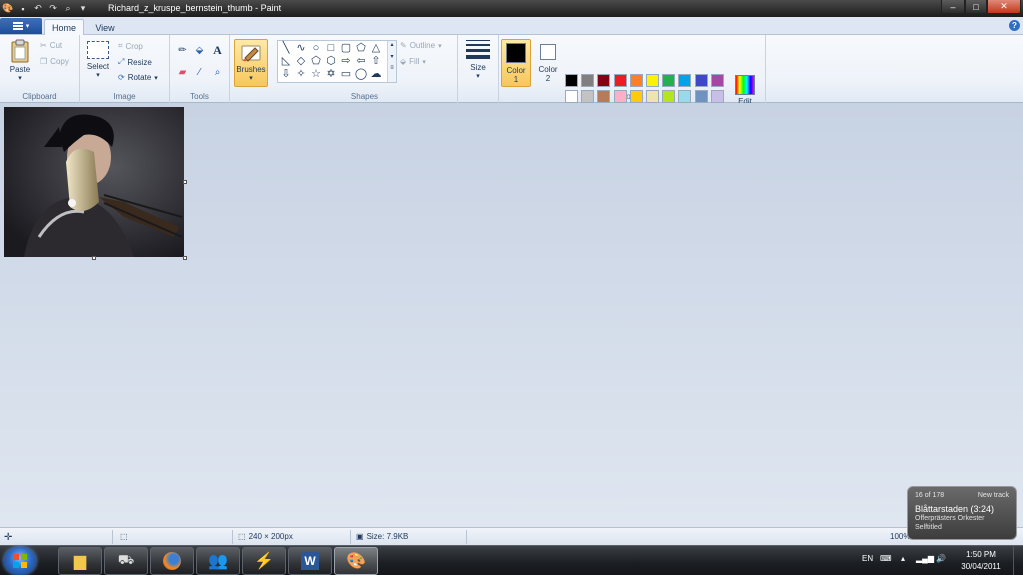  What do you see at coordinates (346, 48) in the screenshot?
I see `rounded-rectangle-shape-icon: ▢` at bounding box center [346, 48].